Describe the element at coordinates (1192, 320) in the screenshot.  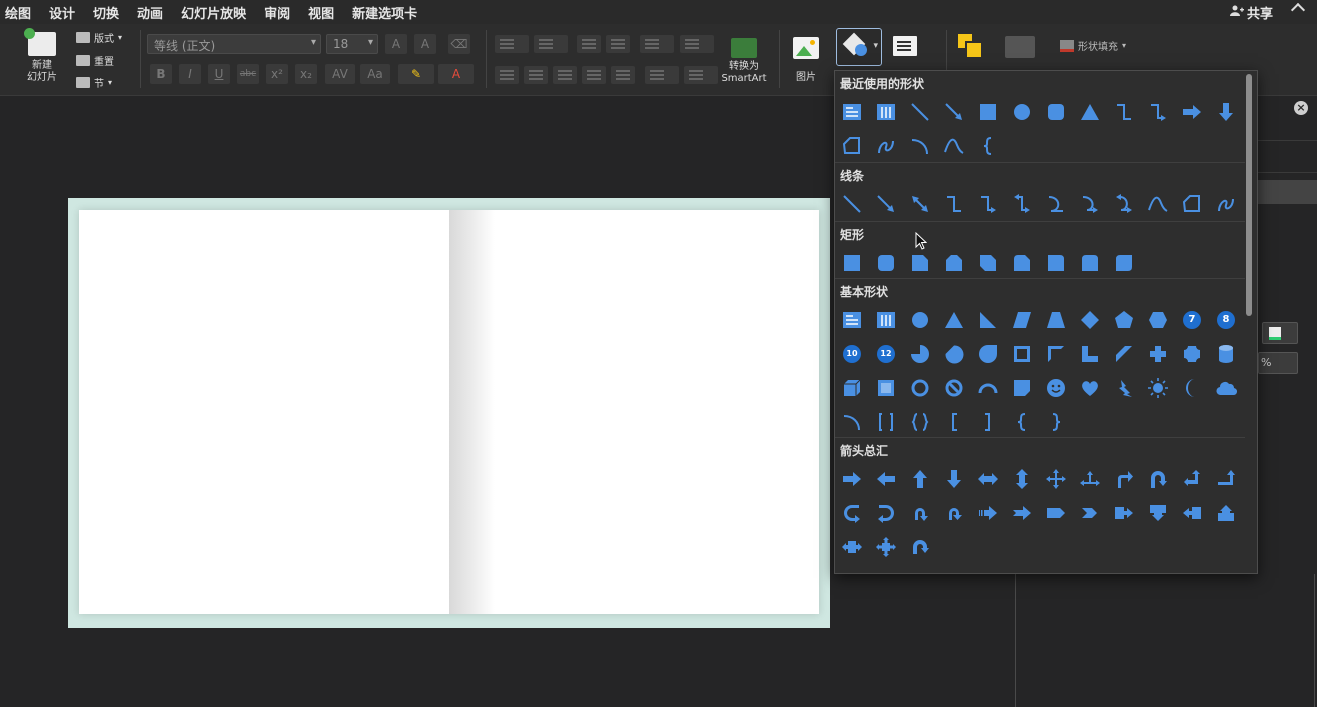
I see `shape-heptagon-7: 7` at that location.